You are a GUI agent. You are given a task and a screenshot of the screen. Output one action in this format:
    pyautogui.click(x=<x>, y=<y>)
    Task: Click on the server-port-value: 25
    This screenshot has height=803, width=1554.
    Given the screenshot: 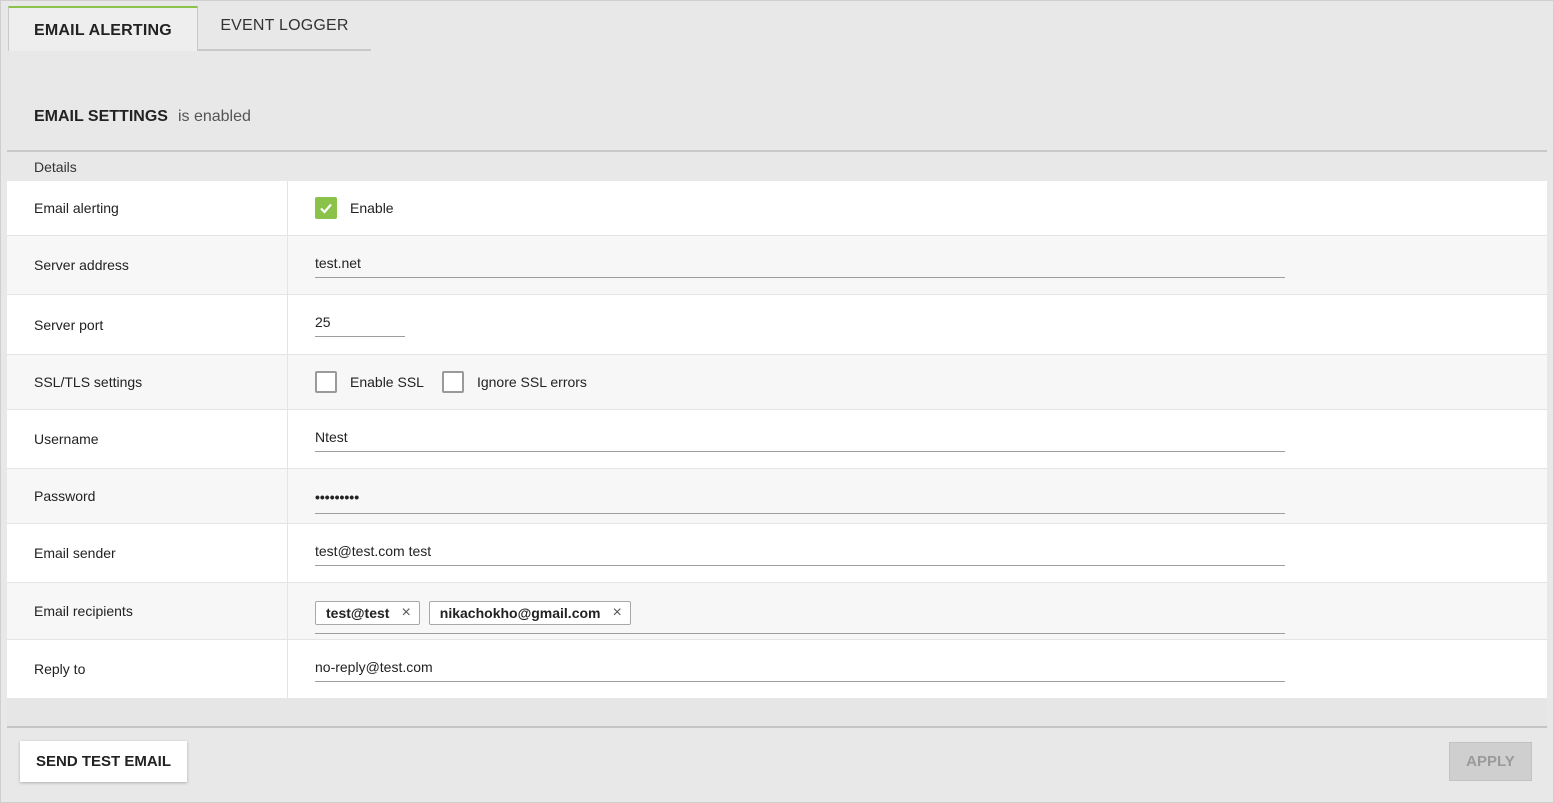 What is the action you would take?
    pyautogui.click(x=360, y=324)
    